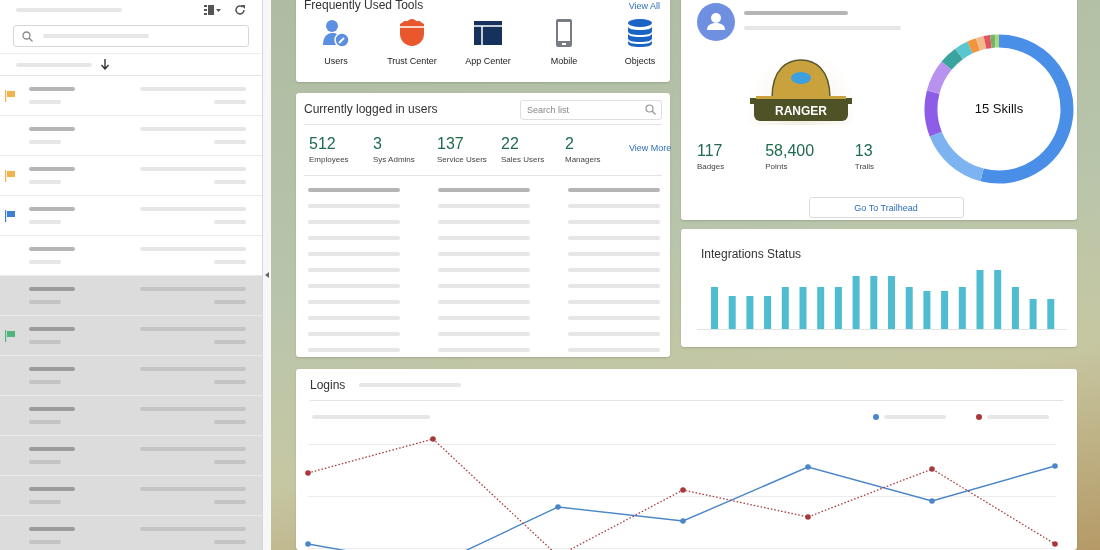 This screenshot has width=1100, height=550. What do you see at coordinates (105, 64) in the screenshot?
I see `down-arrow-icon` at bounding box center [105, 64].